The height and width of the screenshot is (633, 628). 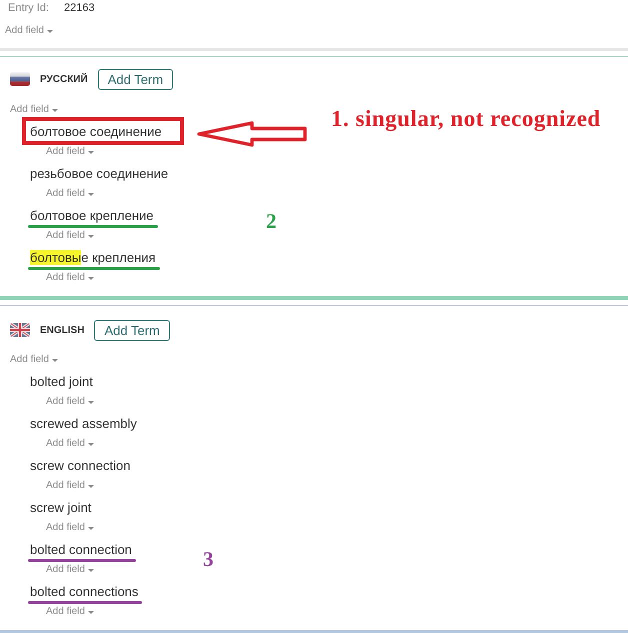 I want to click on term-text: bolted connection, so click(x=81, y=550).